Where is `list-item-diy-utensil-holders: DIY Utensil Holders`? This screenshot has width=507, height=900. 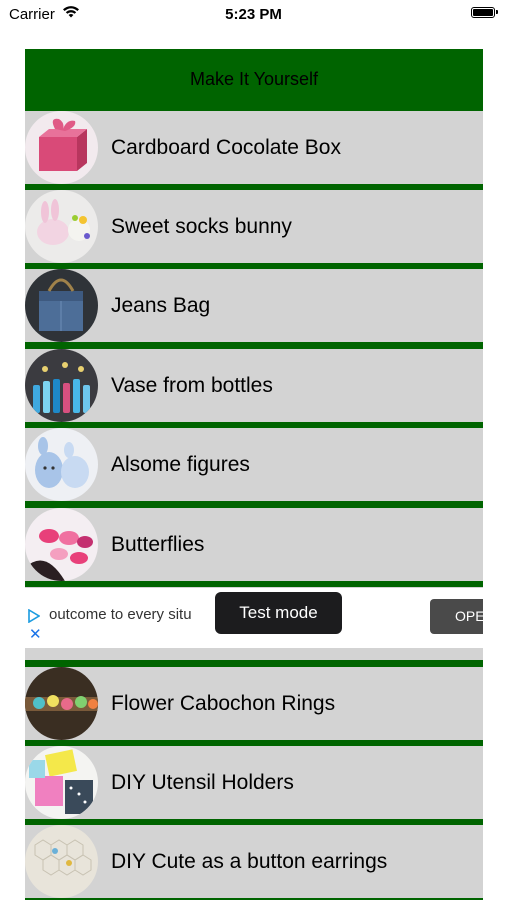
list-item-diy-utensil-holders: DIY Utensil Holders is located at coordinates (254, 782).